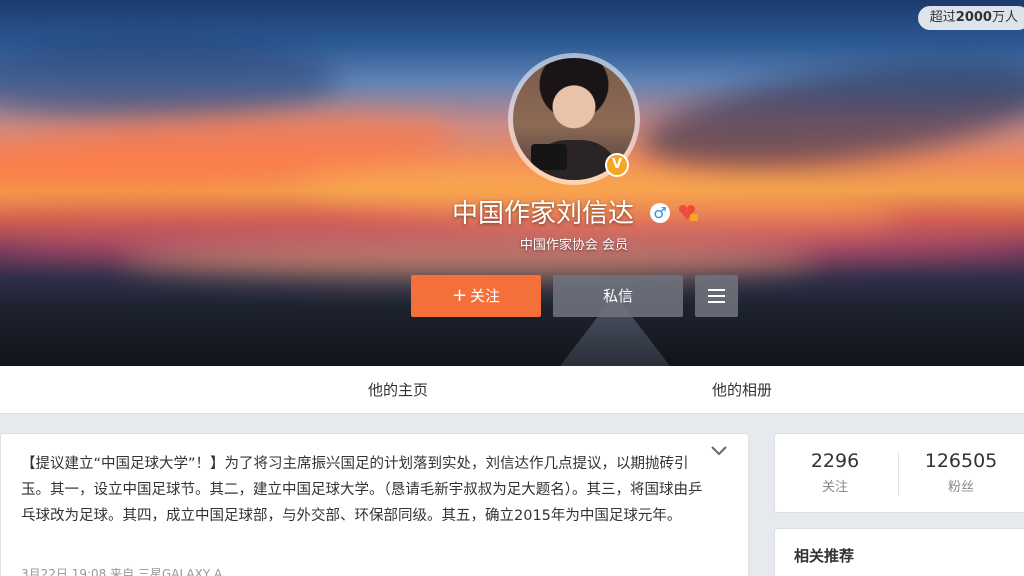 Image resolution: width=1024 pixels, height=576 pixels. I want to click on verified-badge-icon: V, so click(617, 165).